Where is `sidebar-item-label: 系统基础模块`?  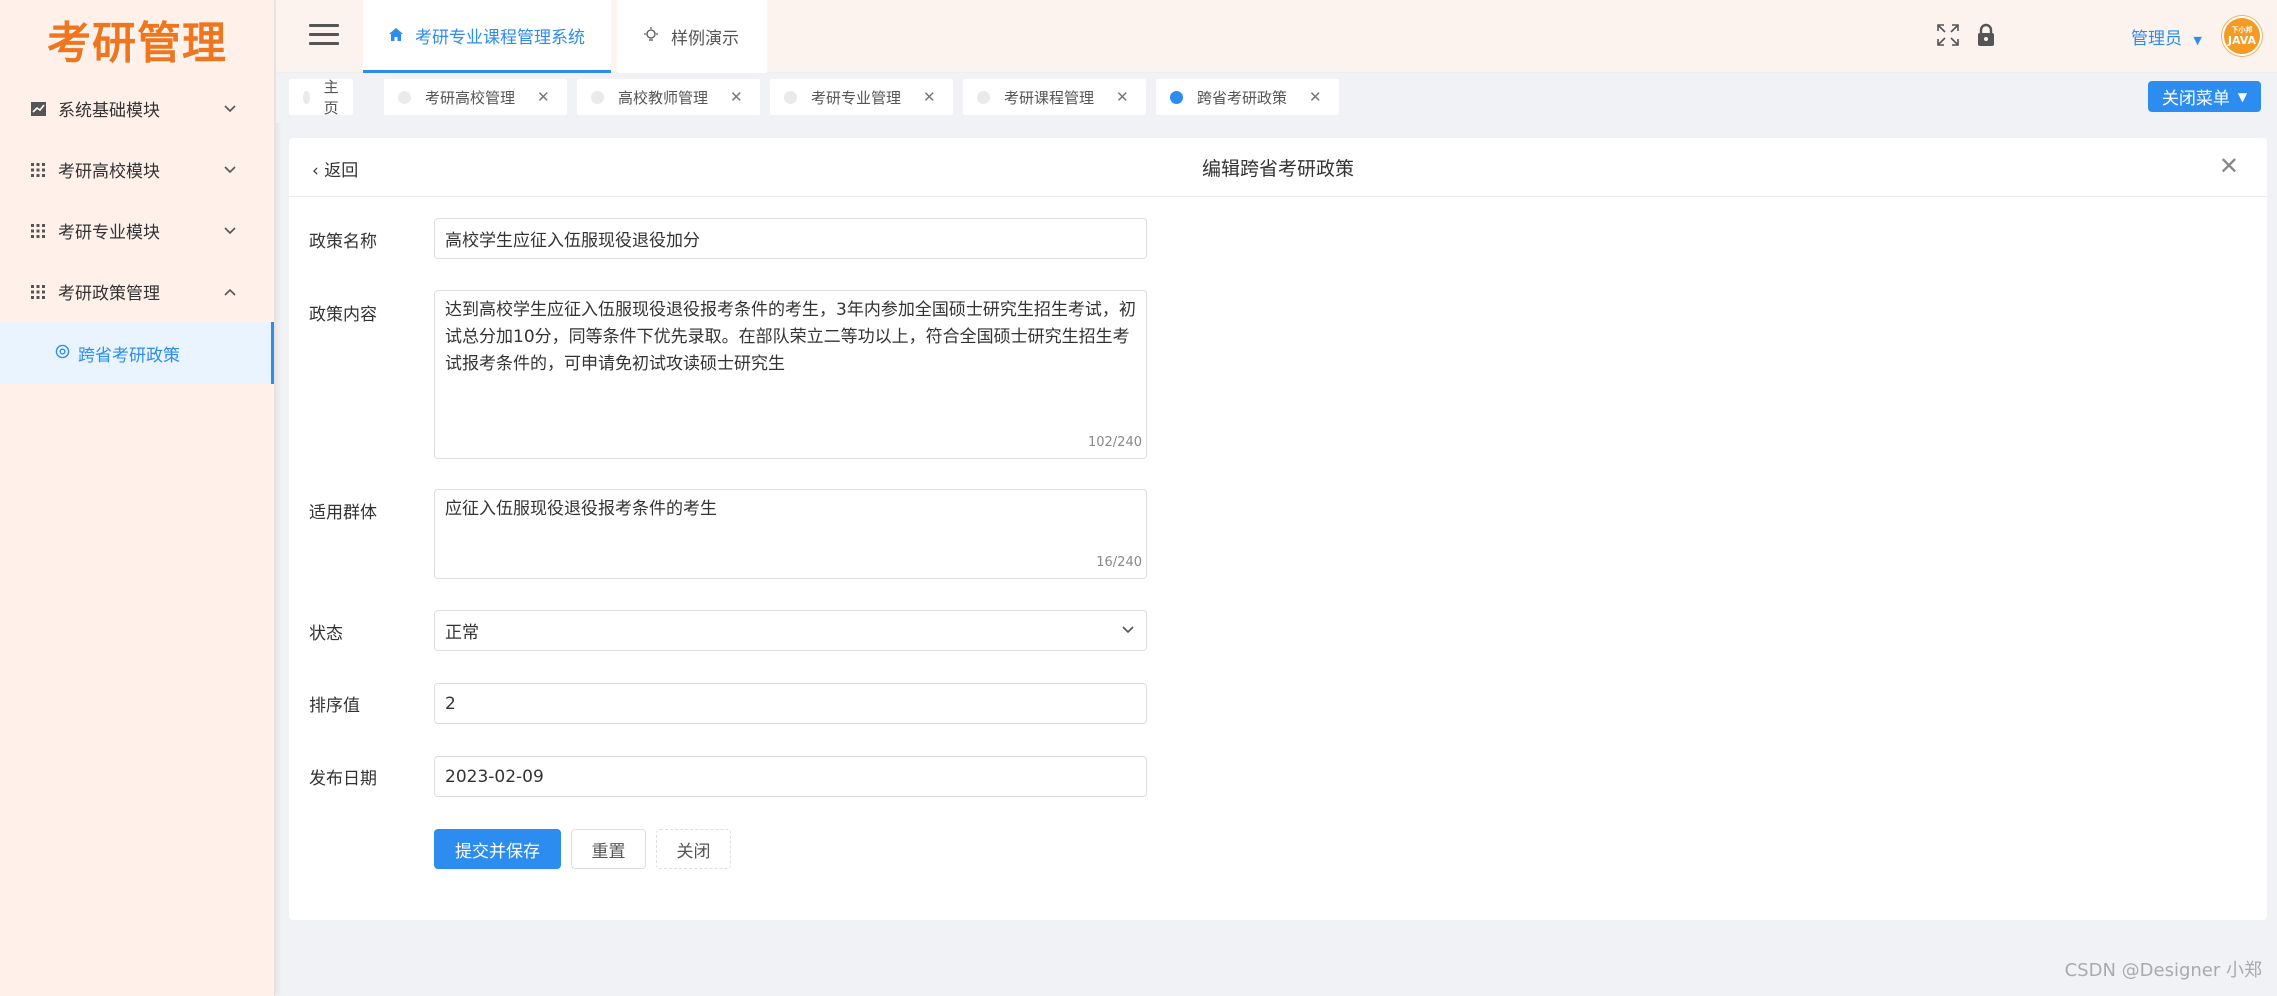 sidebar-item-label: 系统基础模块 is located at coordinates (109, 111).